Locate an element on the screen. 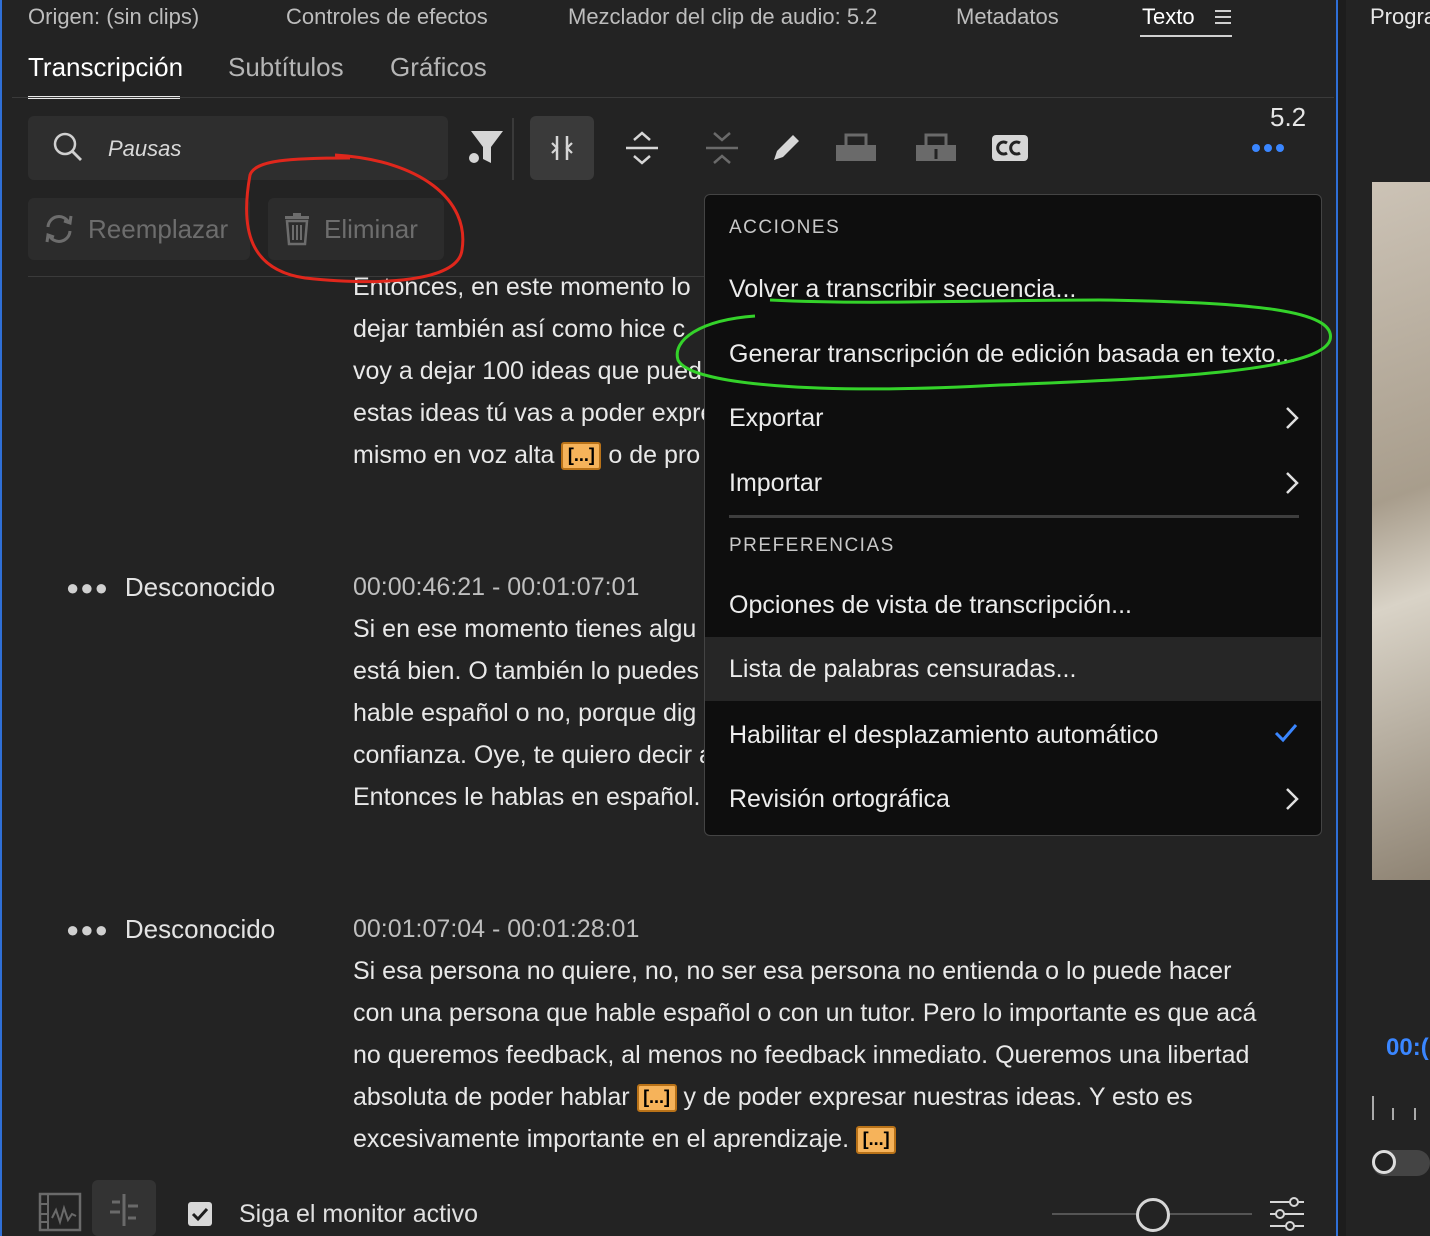  tab-divider is located at coordinates (673, 97).